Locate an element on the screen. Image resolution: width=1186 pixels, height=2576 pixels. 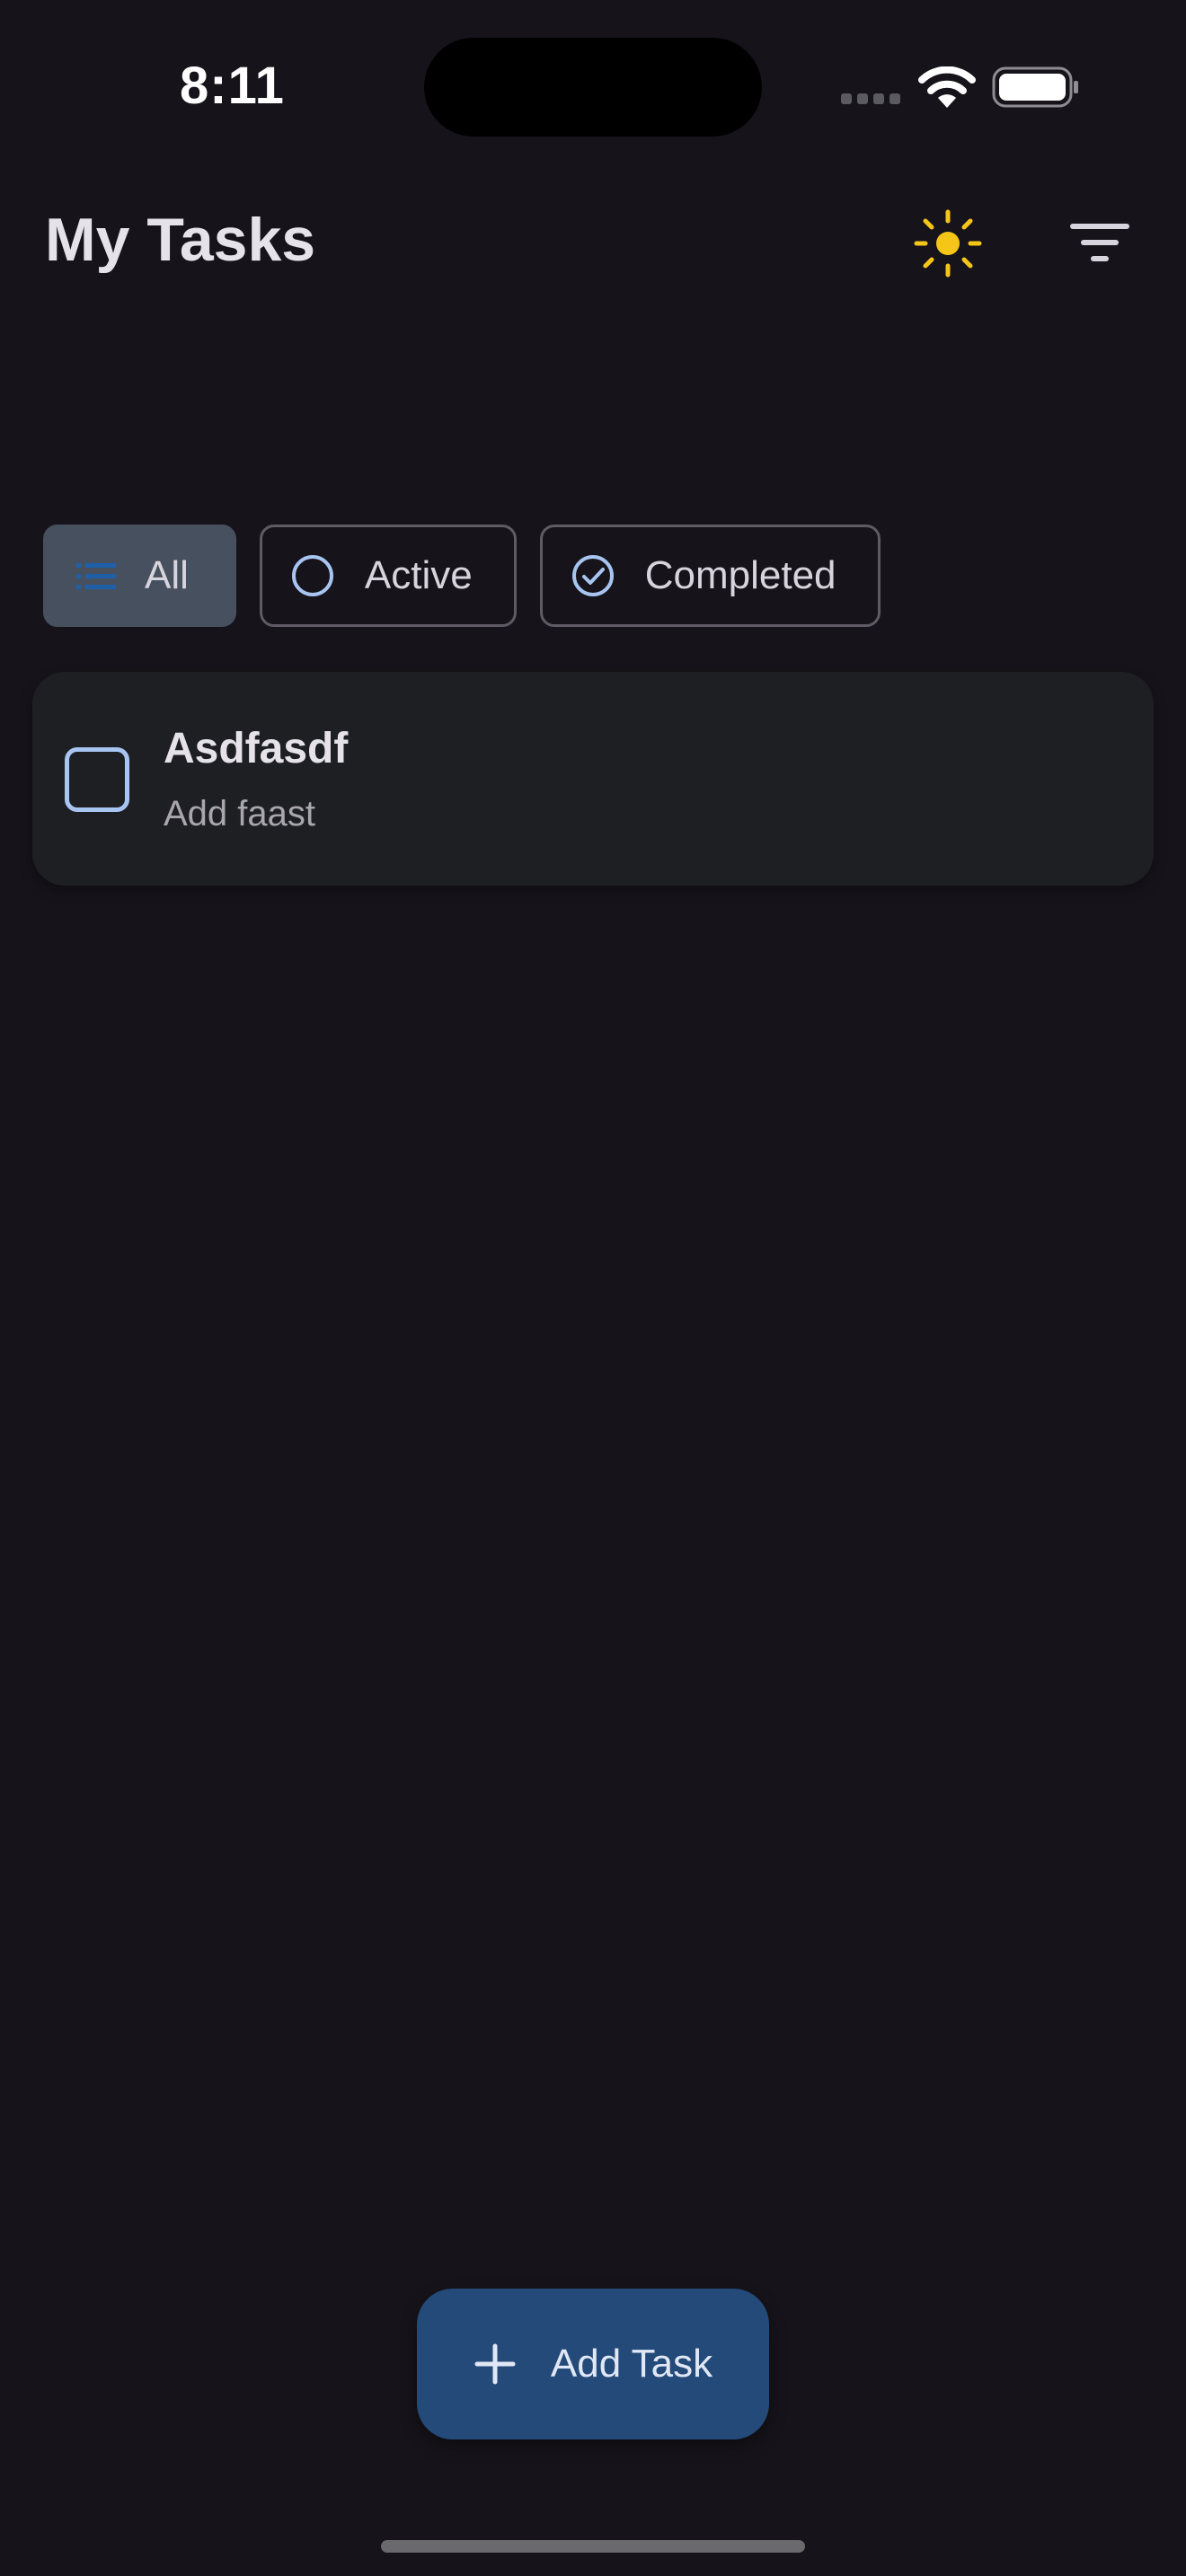
wifi-icon is located at coordinates (947, 87).